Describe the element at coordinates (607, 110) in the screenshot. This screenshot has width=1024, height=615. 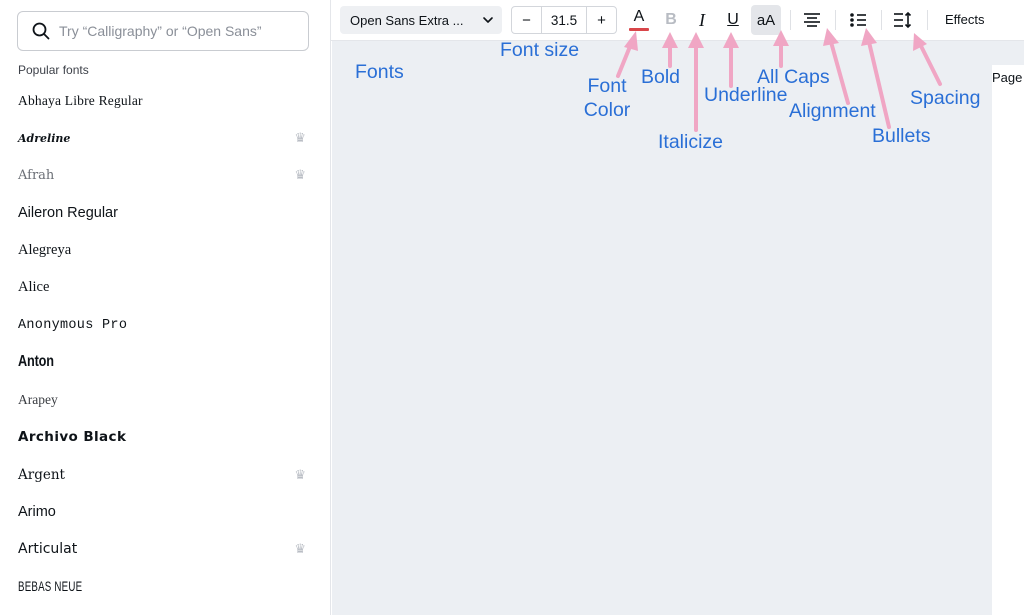
I see `annotation-font-color-line2: Color` at that location.